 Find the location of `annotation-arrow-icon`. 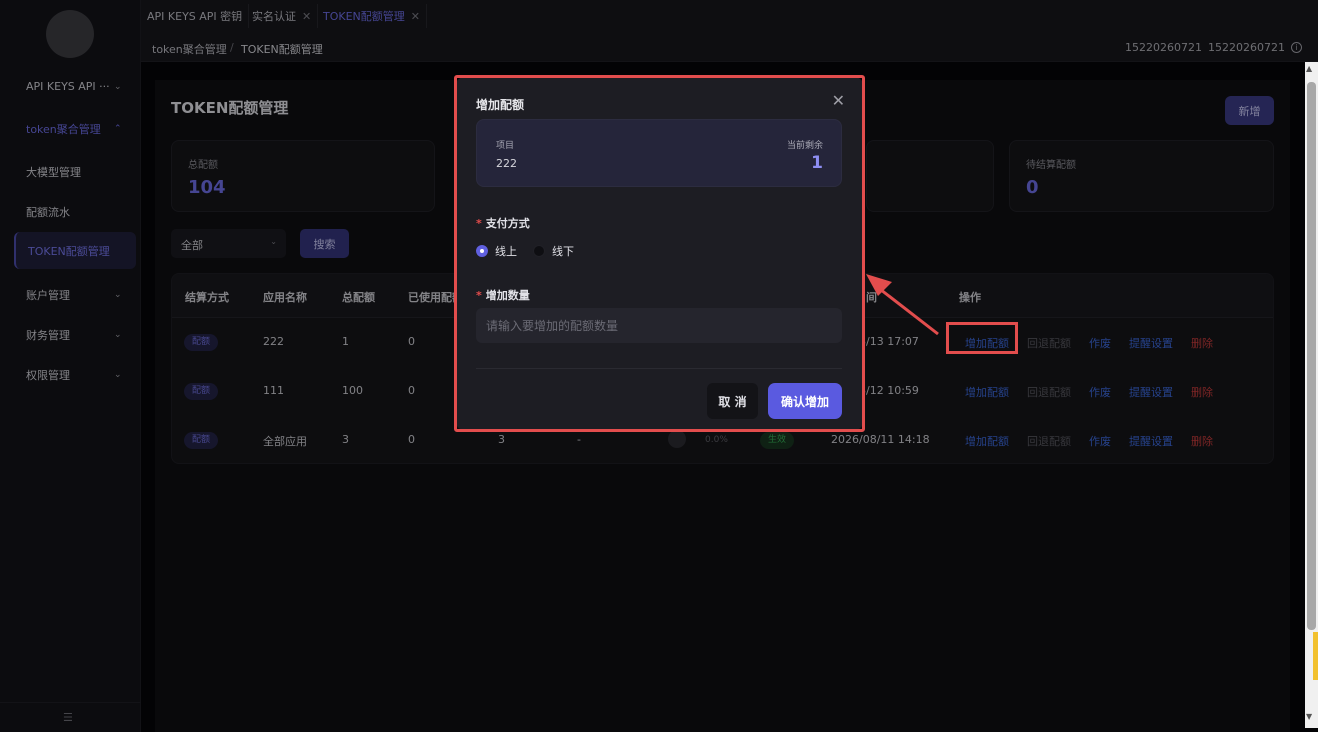

annotation-arrow-icon is located at coordinates (902, 305).